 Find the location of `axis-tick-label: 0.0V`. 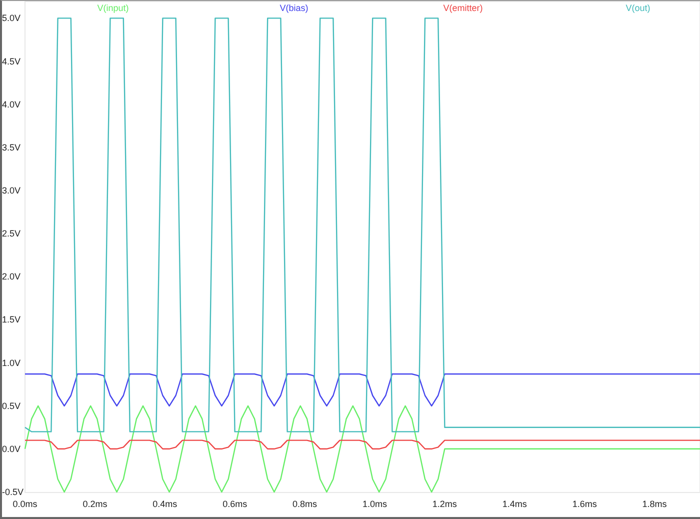

axis-tick-label: 0.0V is located at coordinates (11, 449).